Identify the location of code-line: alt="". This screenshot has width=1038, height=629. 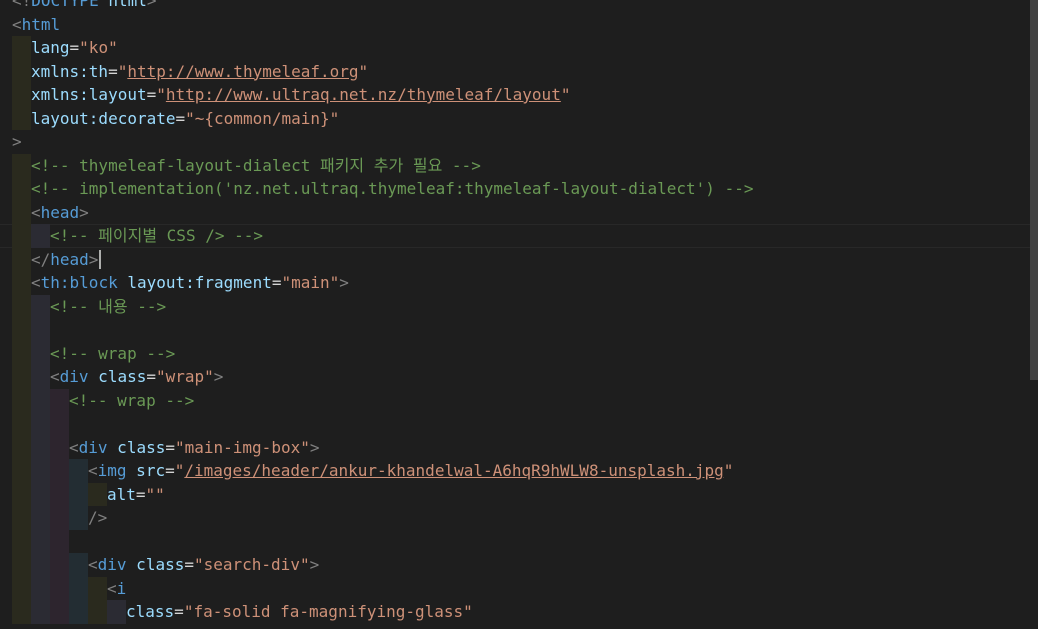
(515, 494).